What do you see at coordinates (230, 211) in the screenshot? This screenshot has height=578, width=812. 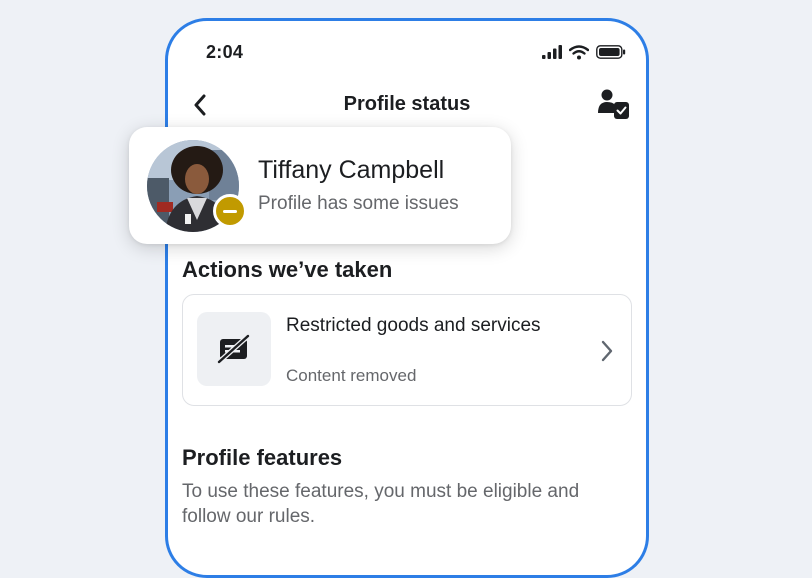 I see `warning-status-icon` at bounding box center [230, 211].